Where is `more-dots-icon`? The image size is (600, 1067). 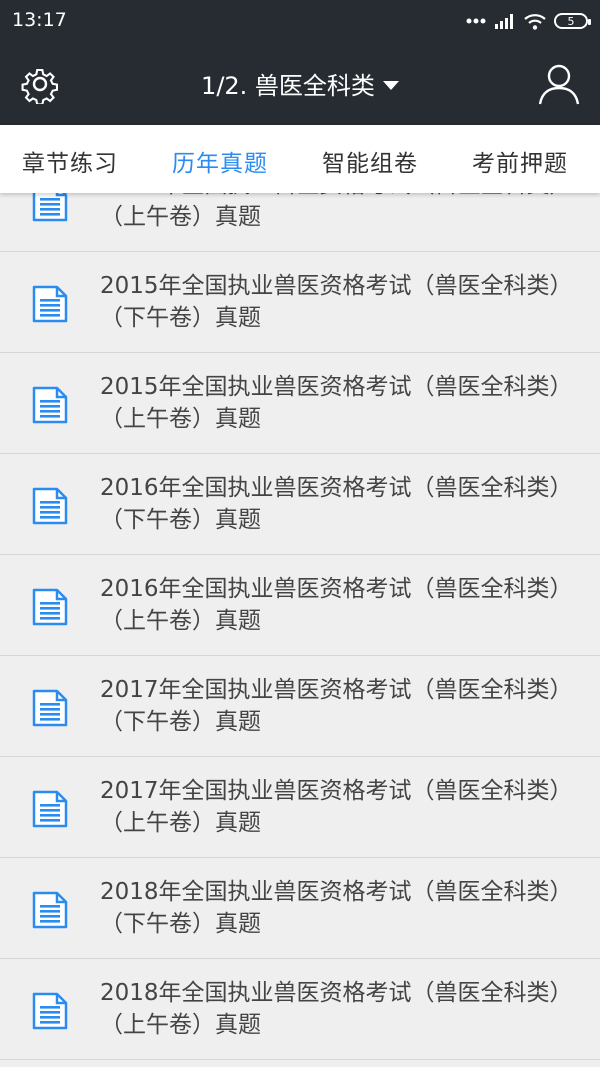
more-dots-icon is located at coordinates (476, 21).